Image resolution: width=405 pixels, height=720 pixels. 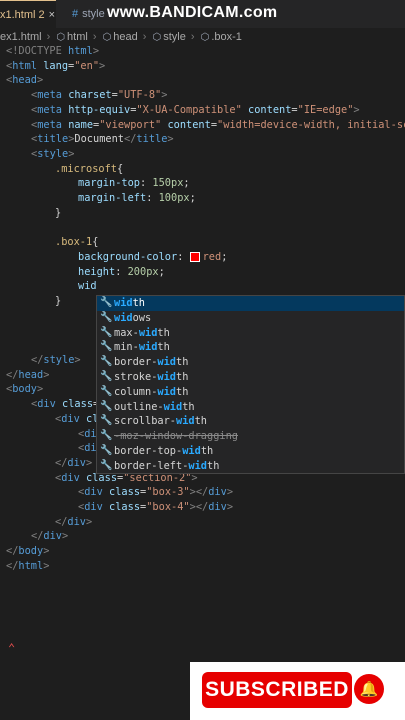 I want to click on code-line: background-color: red;, so click(x=153, y=256).